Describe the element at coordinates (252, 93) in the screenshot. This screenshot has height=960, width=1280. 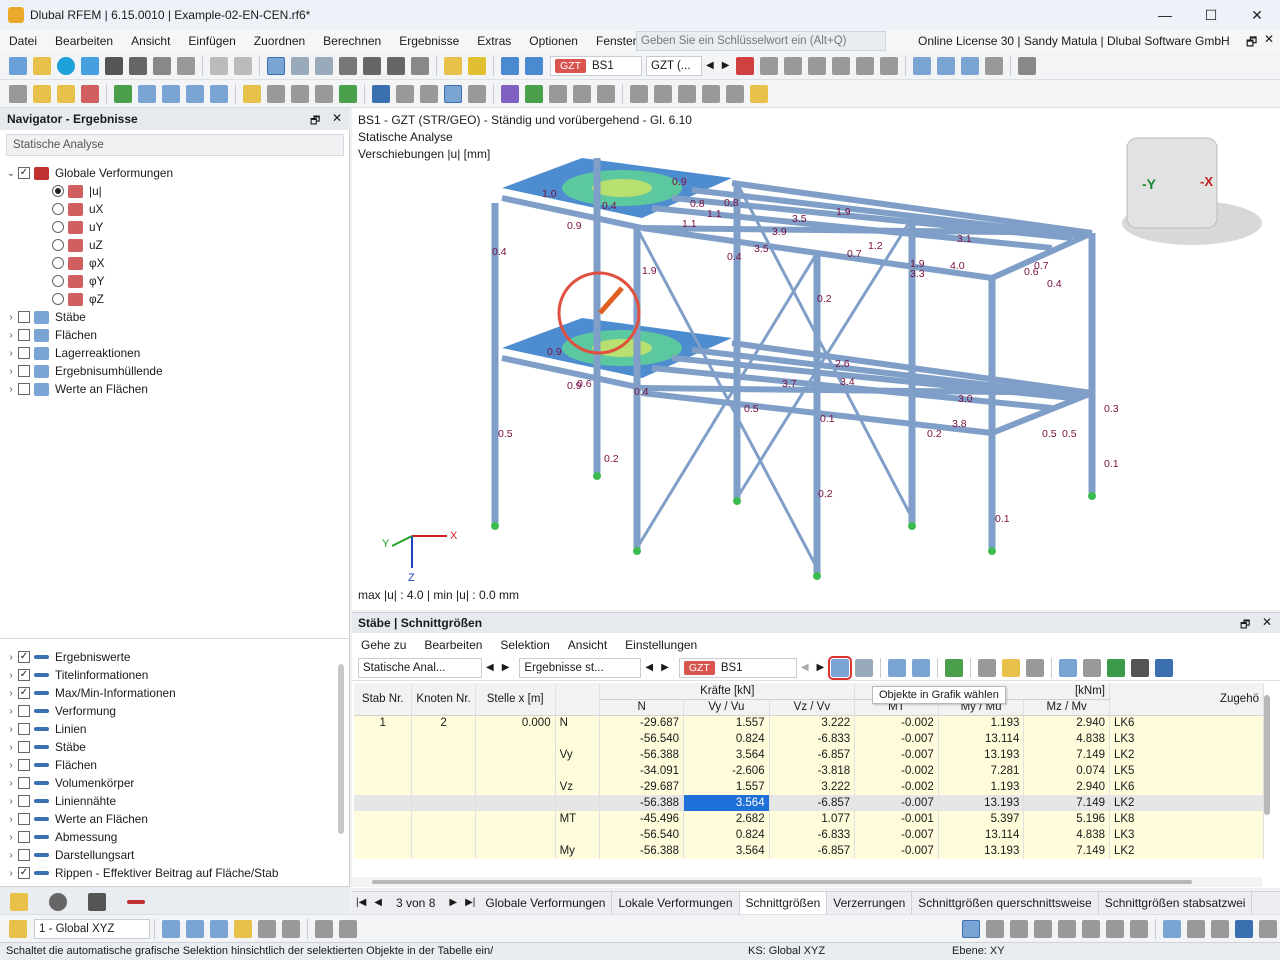
I see `load-icon` at that location.